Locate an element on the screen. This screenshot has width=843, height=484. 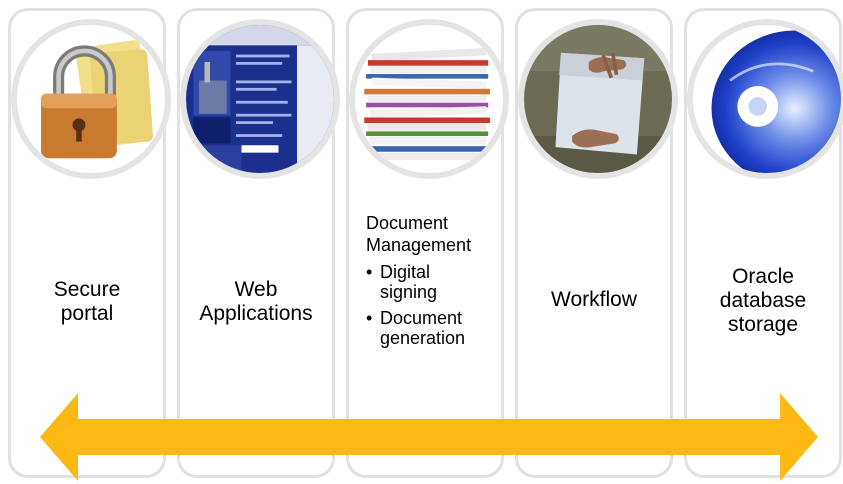
document-management-title: Document Management is located at coordinates (419, 234).